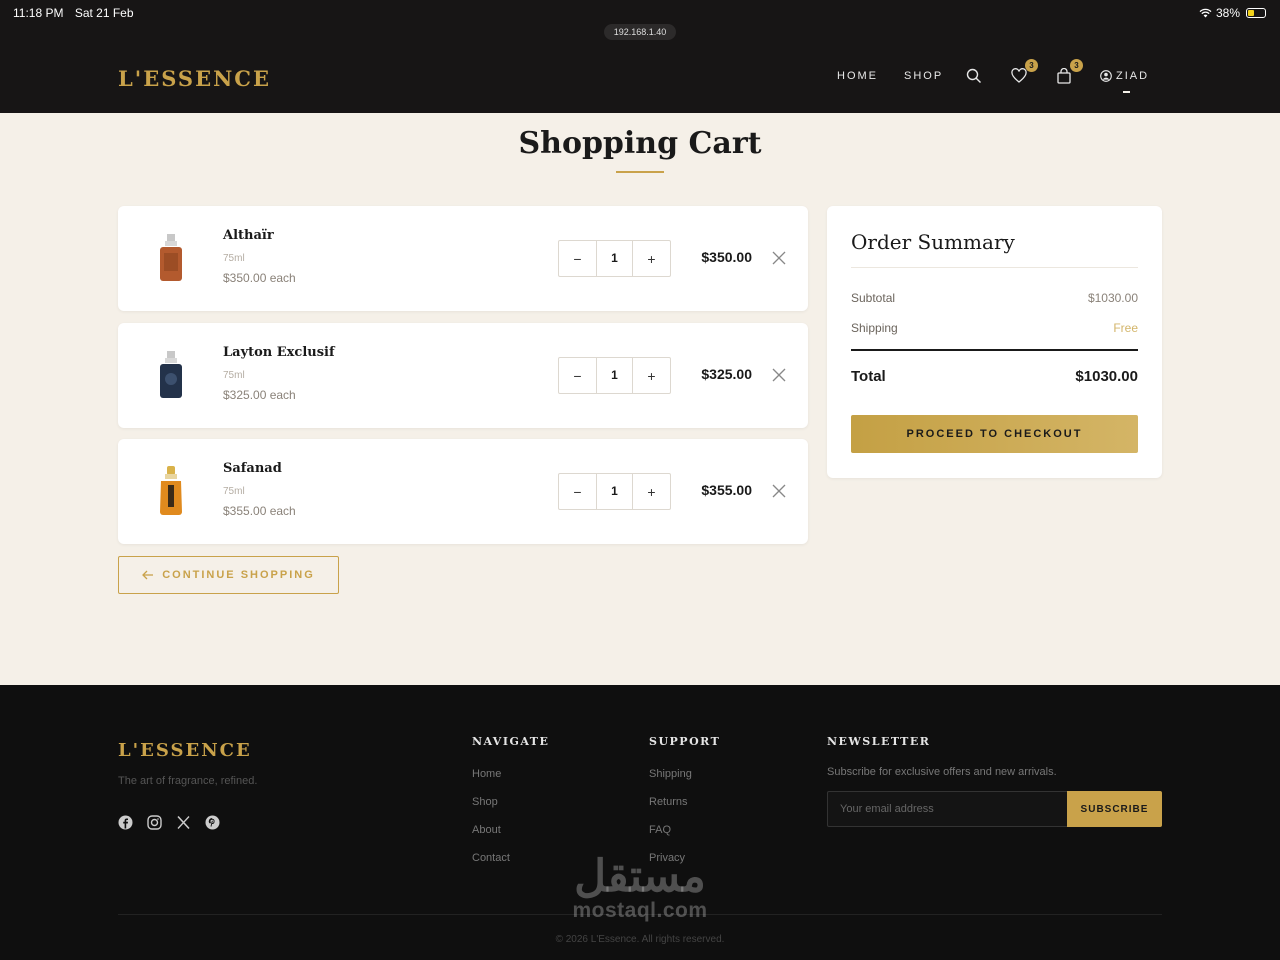  What do you see at coordinates (726, 257) in the screenshot?
I see `item-total: $350.00` at bounding box center [726, 257].